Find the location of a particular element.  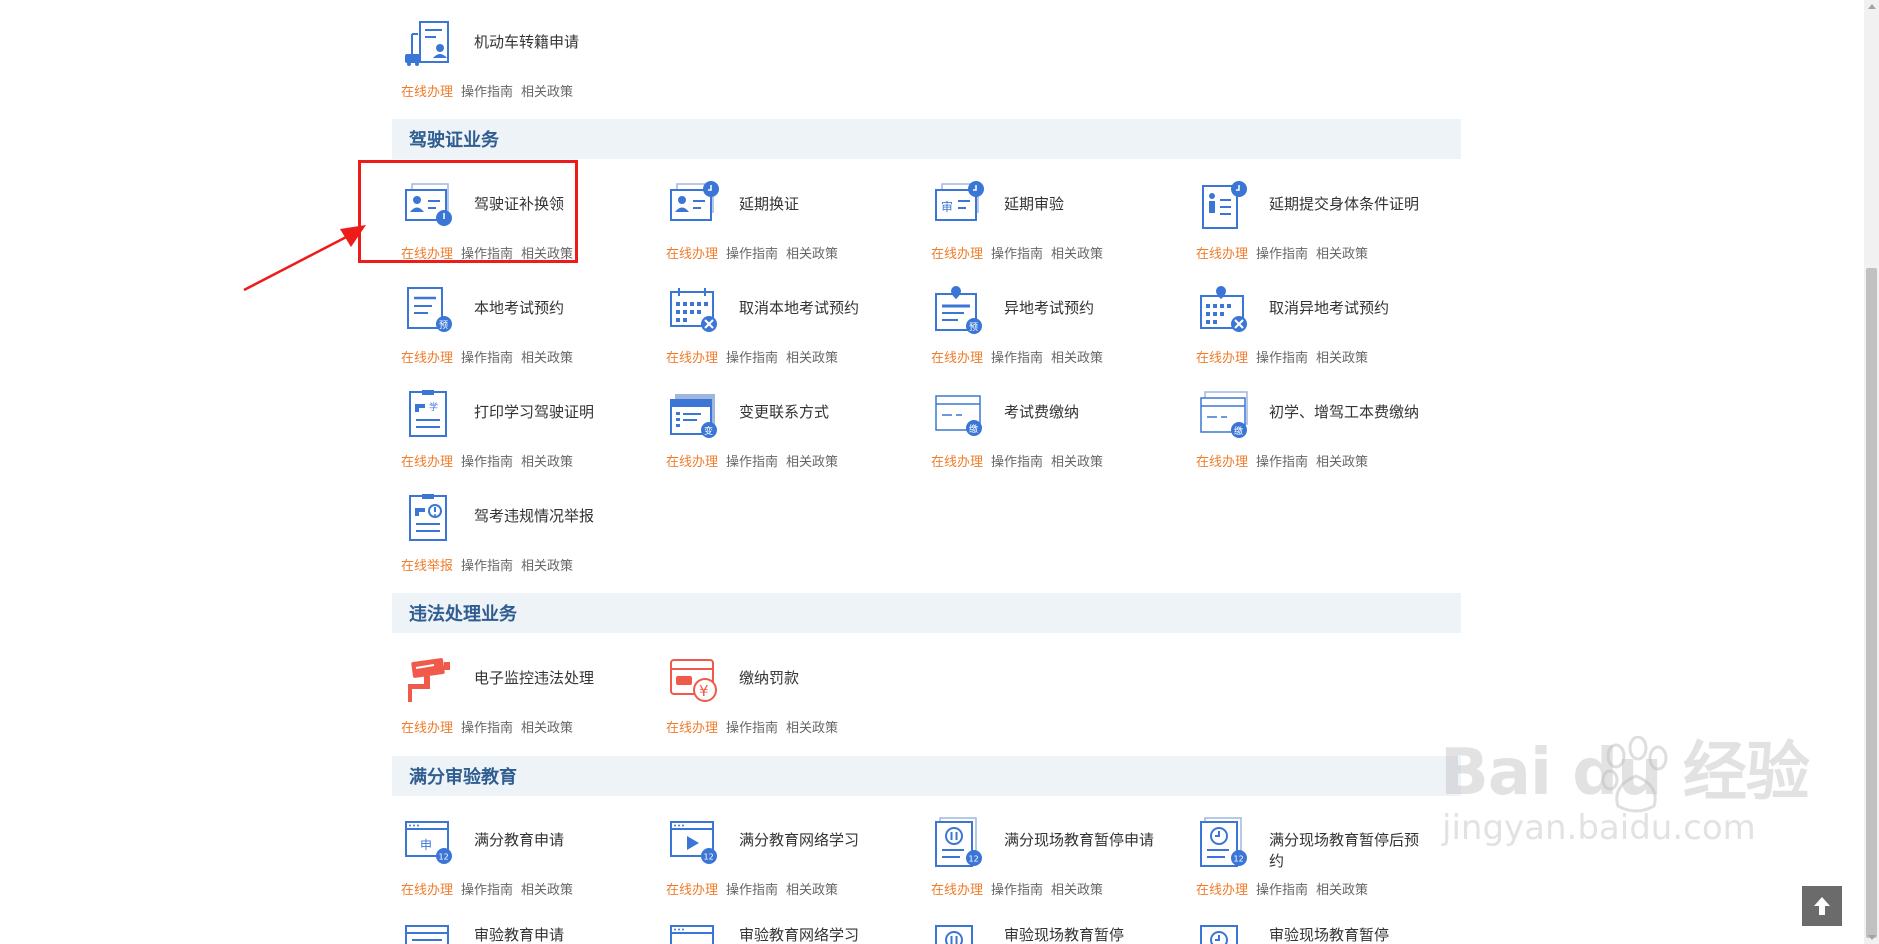

vertical-scrollbar is located at coordinates (1871, 472).